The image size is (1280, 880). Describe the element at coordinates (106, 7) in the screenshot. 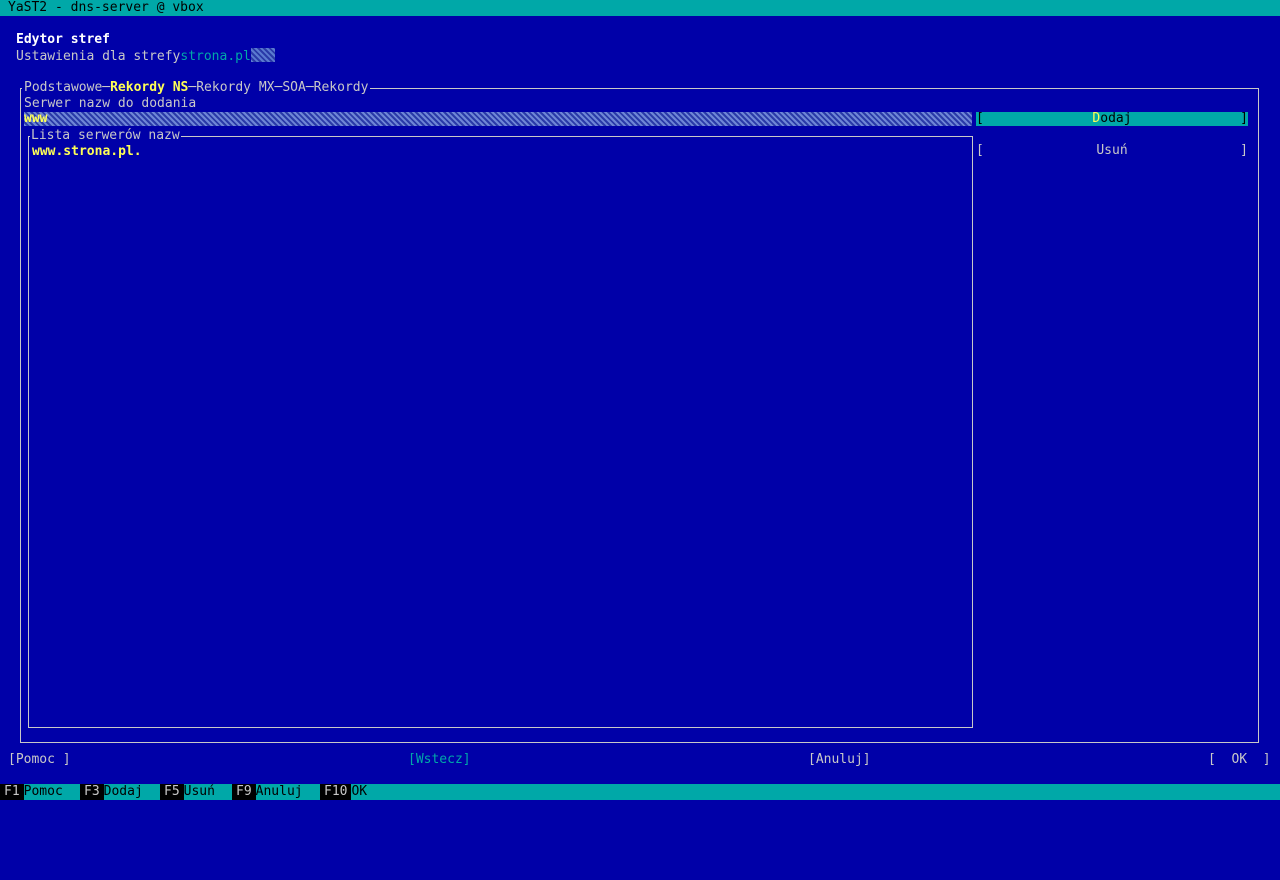

I see `window-title: YaST2 - dns-server @ vbox` at that location.